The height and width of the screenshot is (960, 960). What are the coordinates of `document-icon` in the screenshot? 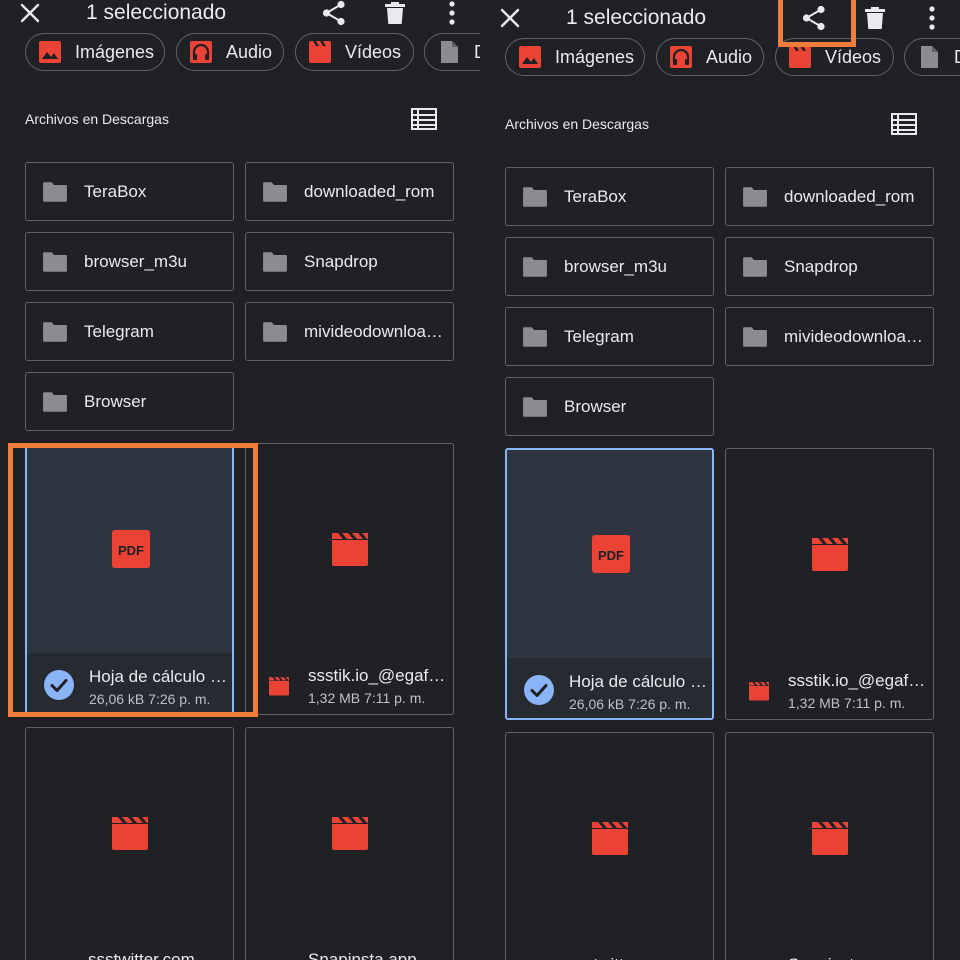 It's located at (929, 57).